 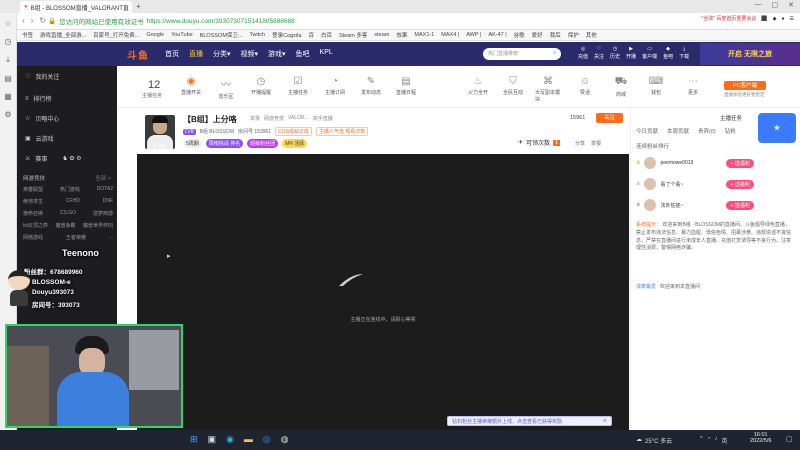 What do you see at coordinates (98, 225) in the screenshot?
I see `category-link: 魔兽世界怀旧` at bounding box center [98, 225].